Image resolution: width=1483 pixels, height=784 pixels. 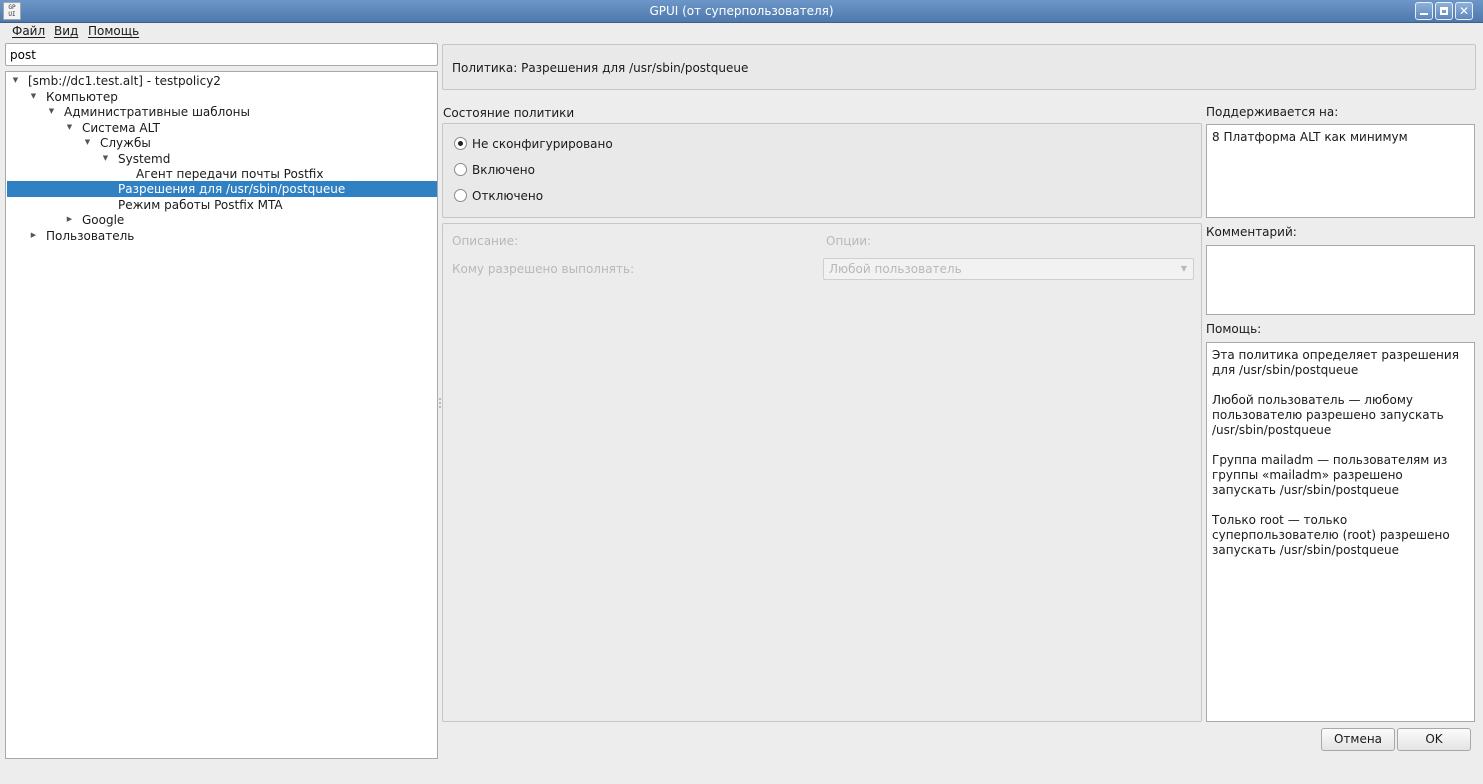 What do you see at coordinates (1340, 171) in the screenshot?
I see `supported-on-box: 8 Платформа ALT как минимум` at bounding box center [1340, 171].